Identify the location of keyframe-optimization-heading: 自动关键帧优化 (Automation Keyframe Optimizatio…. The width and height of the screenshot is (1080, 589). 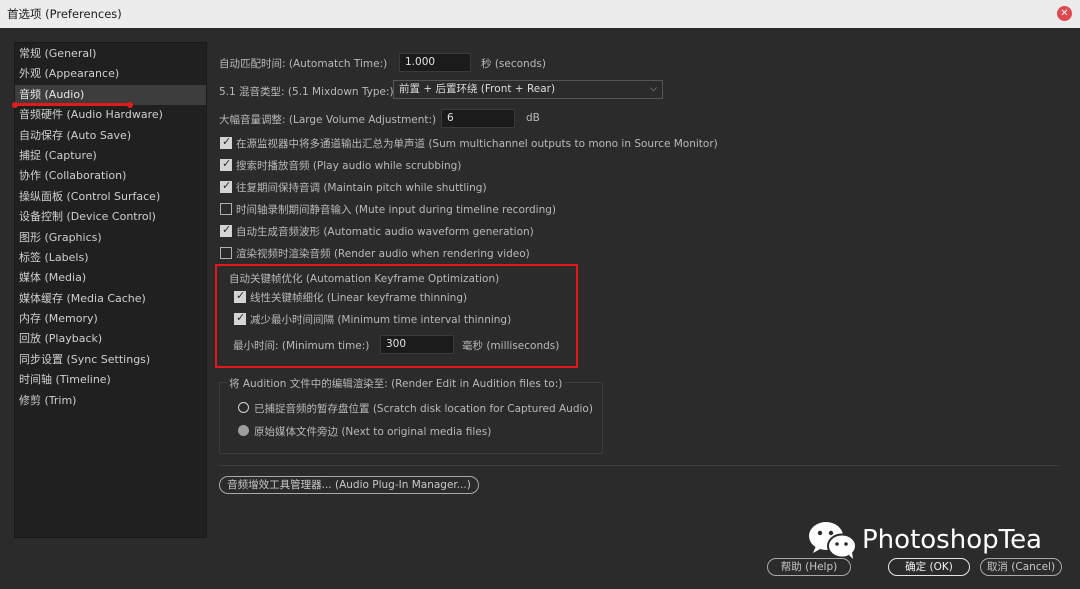
(364, 279).